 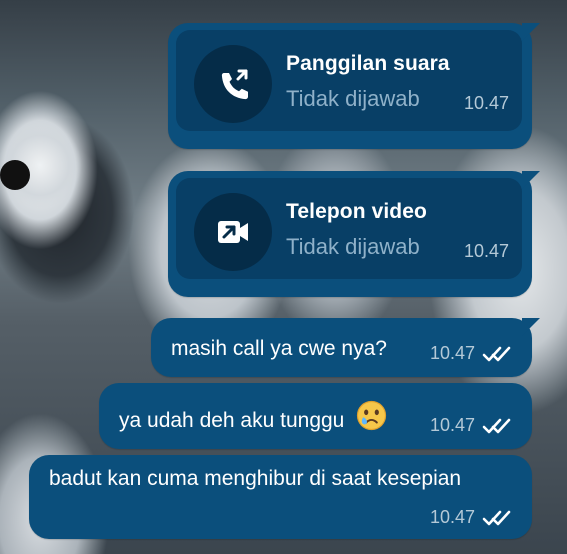 I want to click on message-bubble: masih call ya cwe nya? 10.47, so click(x=345, y=347).